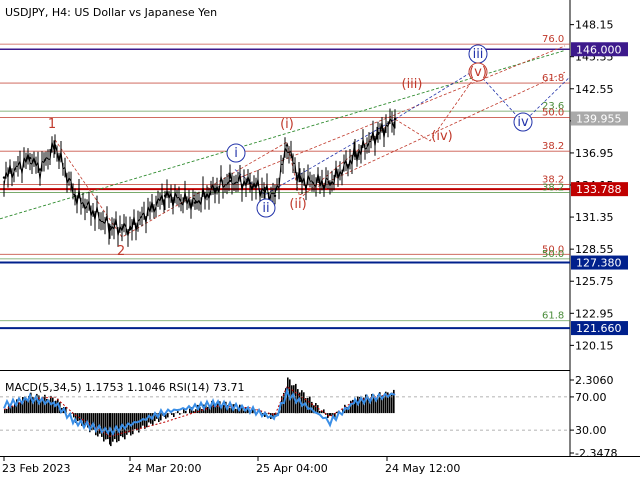 The height and width of the screenshot is (483, 640). I want to click on wave-label: (iv), so click(441, 136).